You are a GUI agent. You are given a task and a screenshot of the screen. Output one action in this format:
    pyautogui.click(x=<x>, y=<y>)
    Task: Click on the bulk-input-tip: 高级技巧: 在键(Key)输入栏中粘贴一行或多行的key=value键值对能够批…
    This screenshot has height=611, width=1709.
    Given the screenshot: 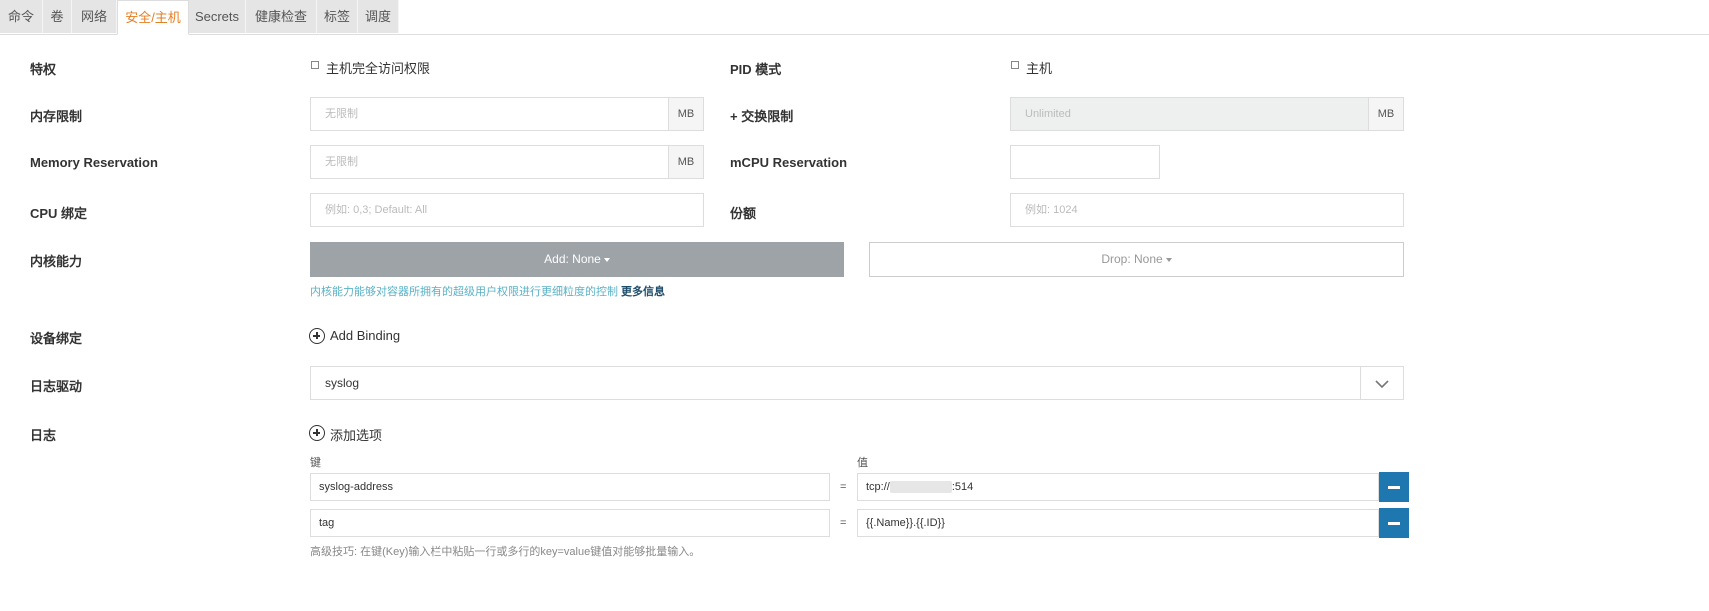 What is the action you would take?
    pyautogui.click(x=505, y=552)
    